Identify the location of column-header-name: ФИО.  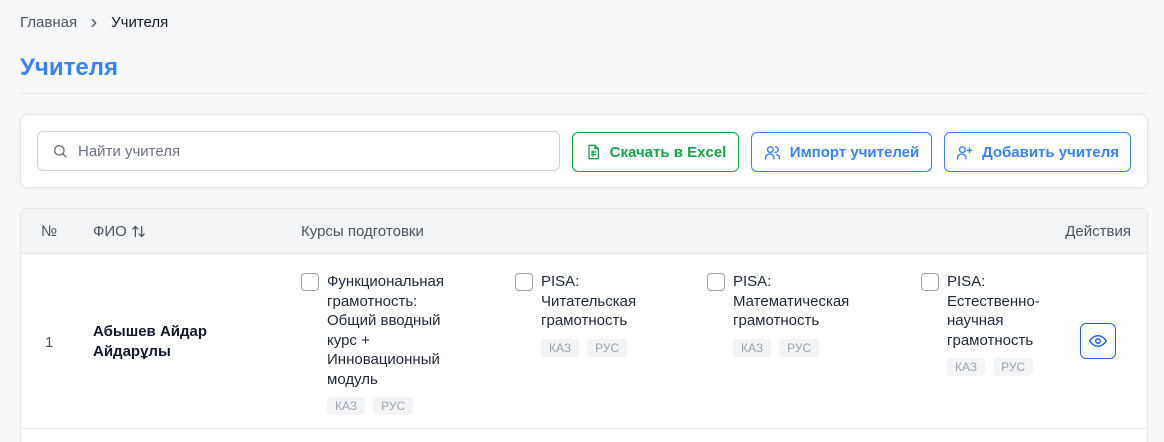
(119, 231).